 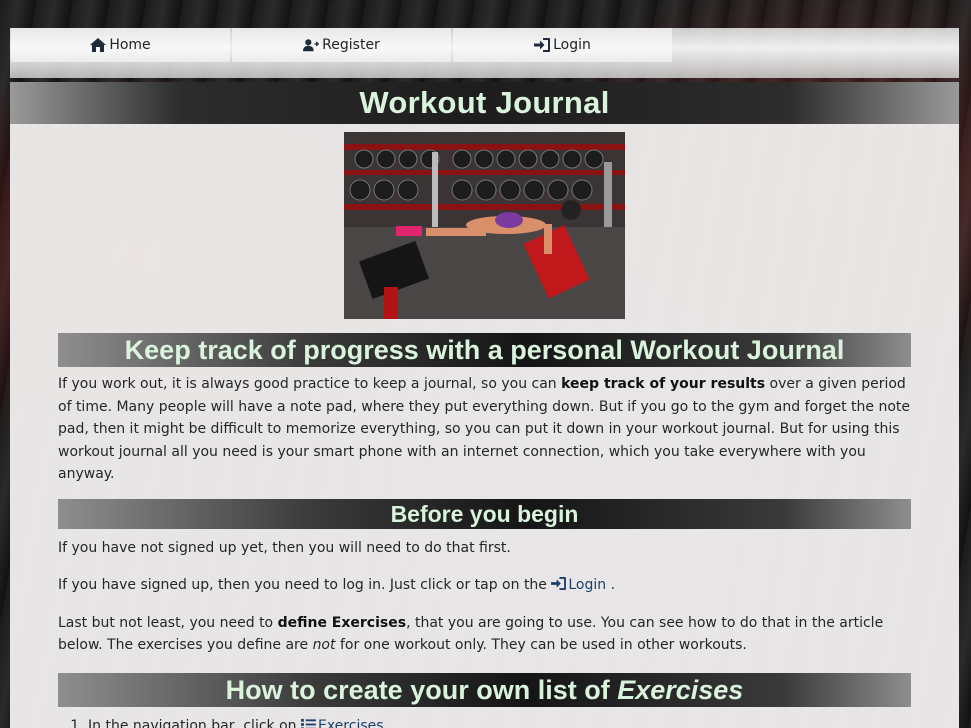 I want to click on page-title: Workout Journal, so click(x=484, y=103).